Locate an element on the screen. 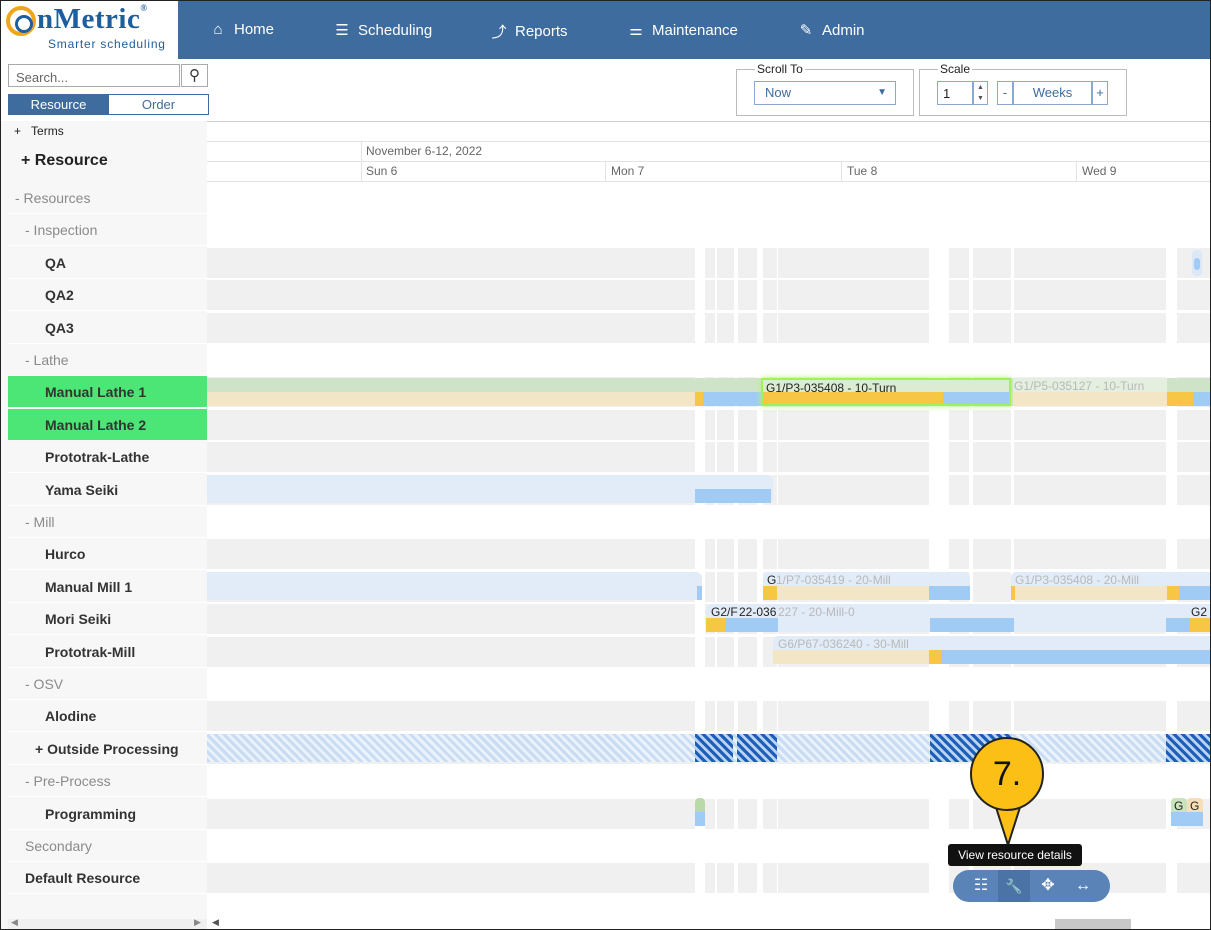 This screenshot has height=930, width=1211. resource-row: QA2 is located at coordinates (107, 295).